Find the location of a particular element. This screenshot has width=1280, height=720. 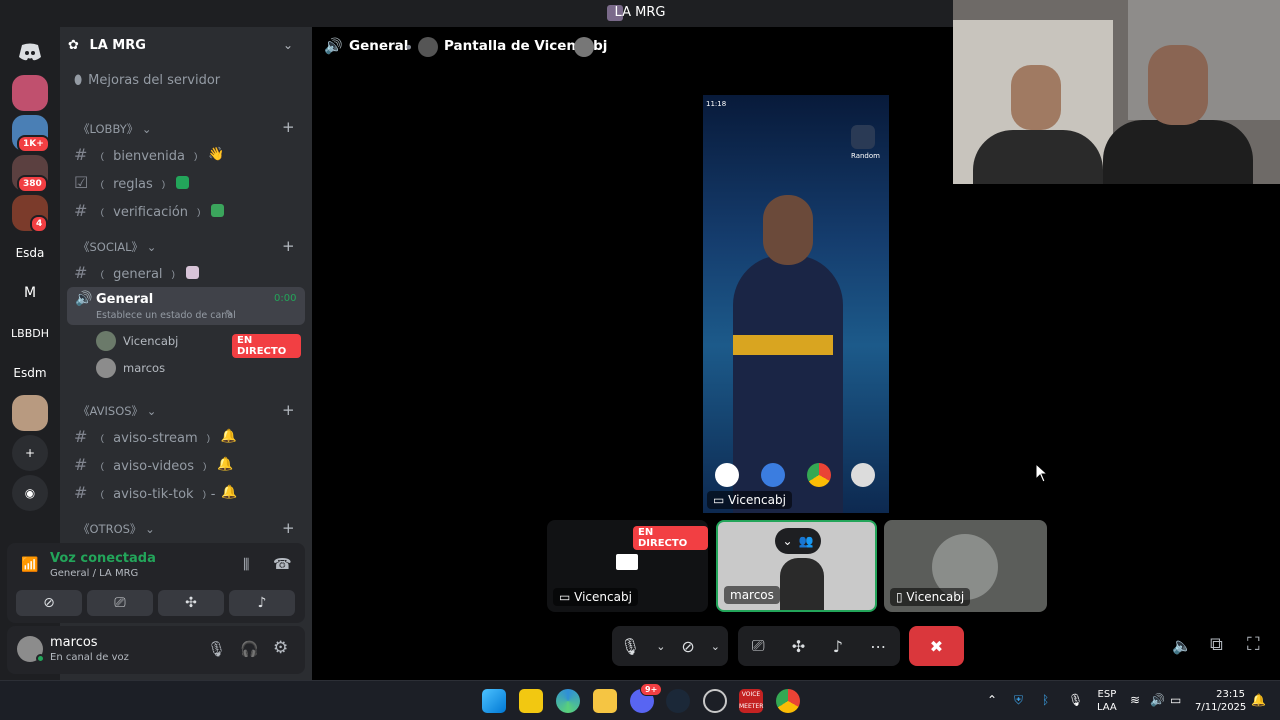

file-explorer-icon is located at coordinates (605, 701).